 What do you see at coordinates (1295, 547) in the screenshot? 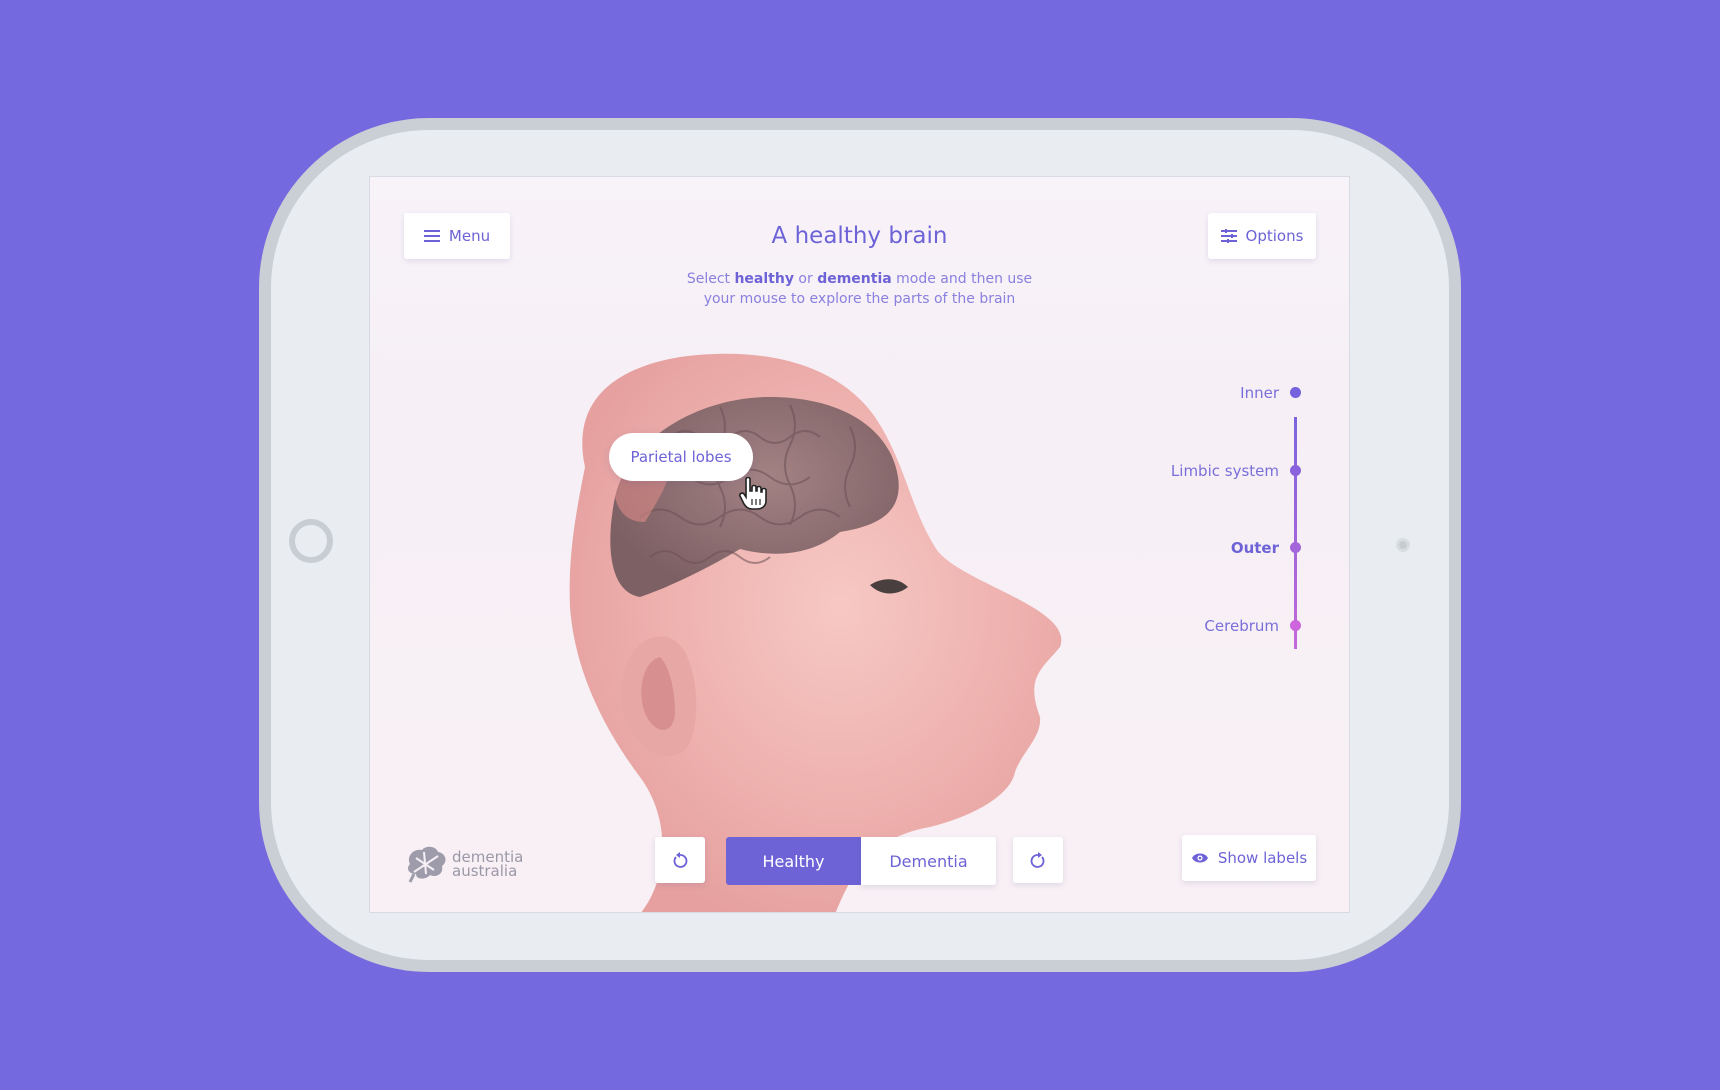
I see `layer-dot-outer` at bounding box center [1295, 547].